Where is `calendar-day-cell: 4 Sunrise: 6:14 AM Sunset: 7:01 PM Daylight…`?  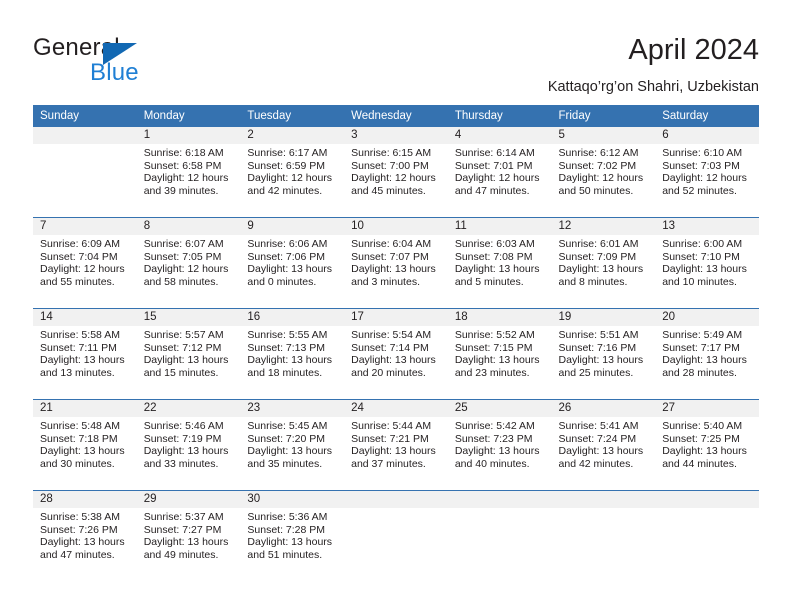
calendar-day-cell: 4 Sunrise: 6:14 AM Sunset: 7:01 PM Daylight… is located at coordinates (499, 172).